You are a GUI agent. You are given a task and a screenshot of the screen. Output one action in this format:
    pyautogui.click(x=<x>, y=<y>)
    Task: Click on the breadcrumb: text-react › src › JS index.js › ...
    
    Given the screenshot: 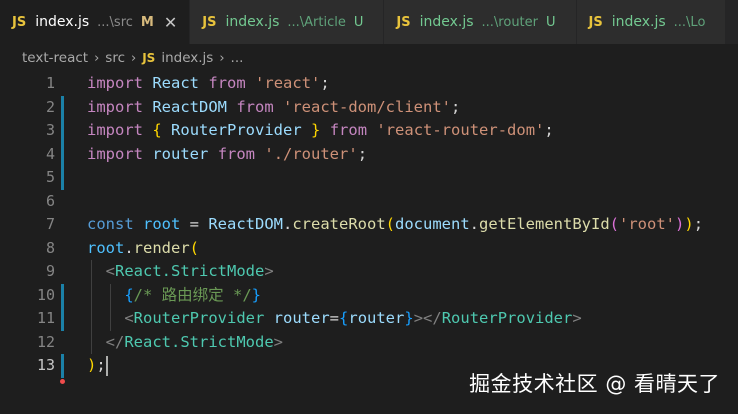 What is the action you would take?
    pyautogui.click(x=369, y=58)
    